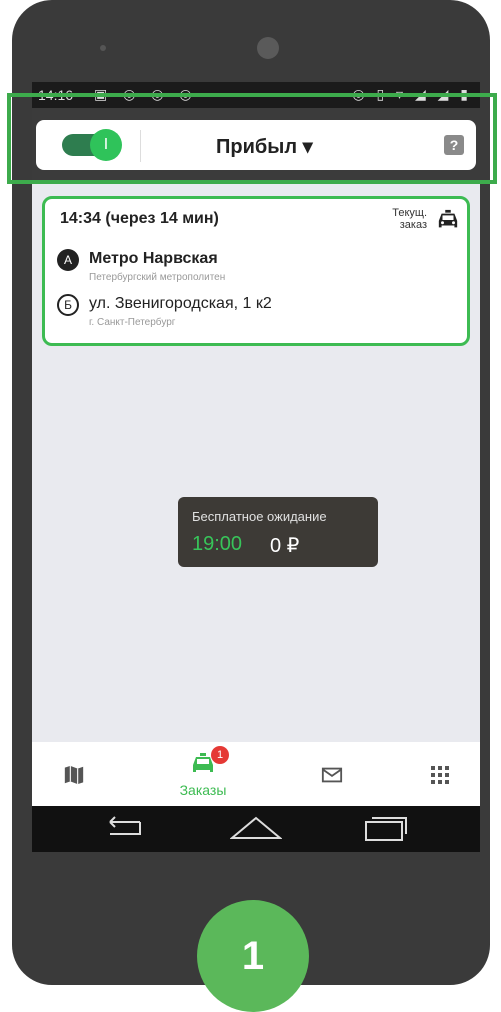 This screenshot has height=1012, width=501. I want to click on orders-label: Заказы, so click(203, 790).